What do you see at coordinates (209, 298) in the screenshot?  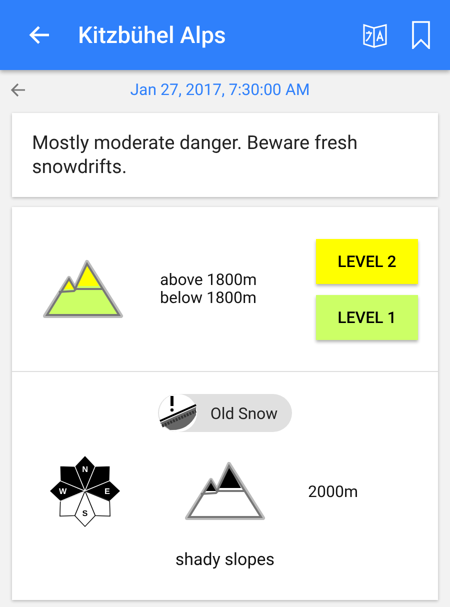 I see `elevation-text: below 1800m` at bounding box center [209, 298].